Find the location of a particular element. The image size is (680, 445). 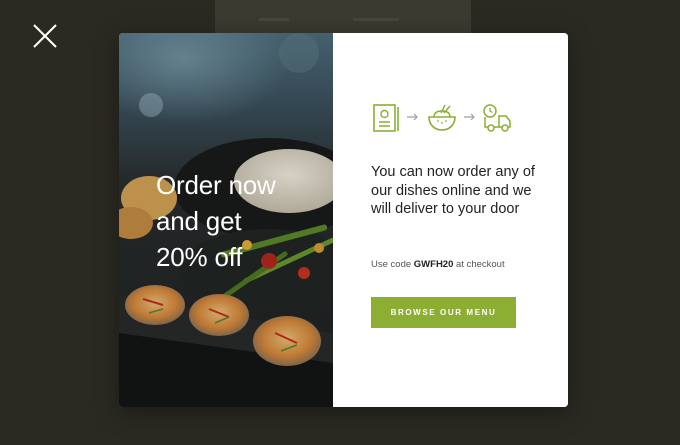

menu-card-icon is located at coordinates (386, 118).